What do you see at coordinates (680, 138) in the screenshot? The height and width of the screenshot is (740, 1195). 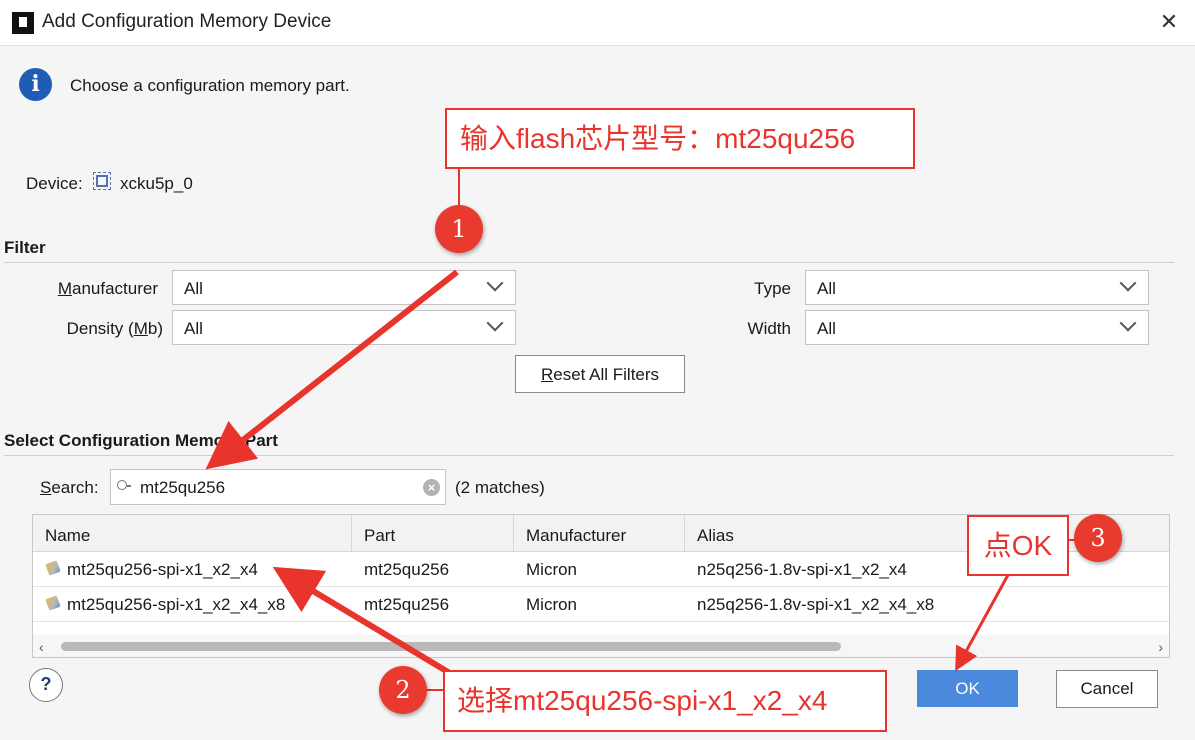 I see `callout-step-1: 输入flash芯片型号：mt25qu256` at bounding box center [680, 138].